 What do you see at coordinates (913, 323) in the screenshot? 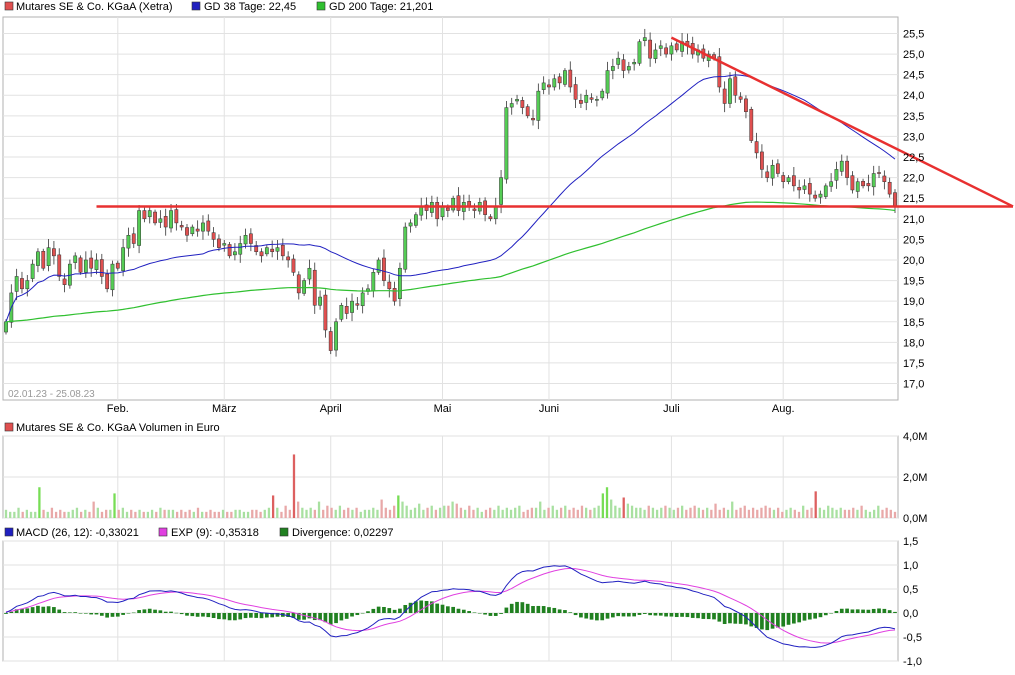
I see `price-y-tick-label: 18,5` at bounding box center [913, 323].